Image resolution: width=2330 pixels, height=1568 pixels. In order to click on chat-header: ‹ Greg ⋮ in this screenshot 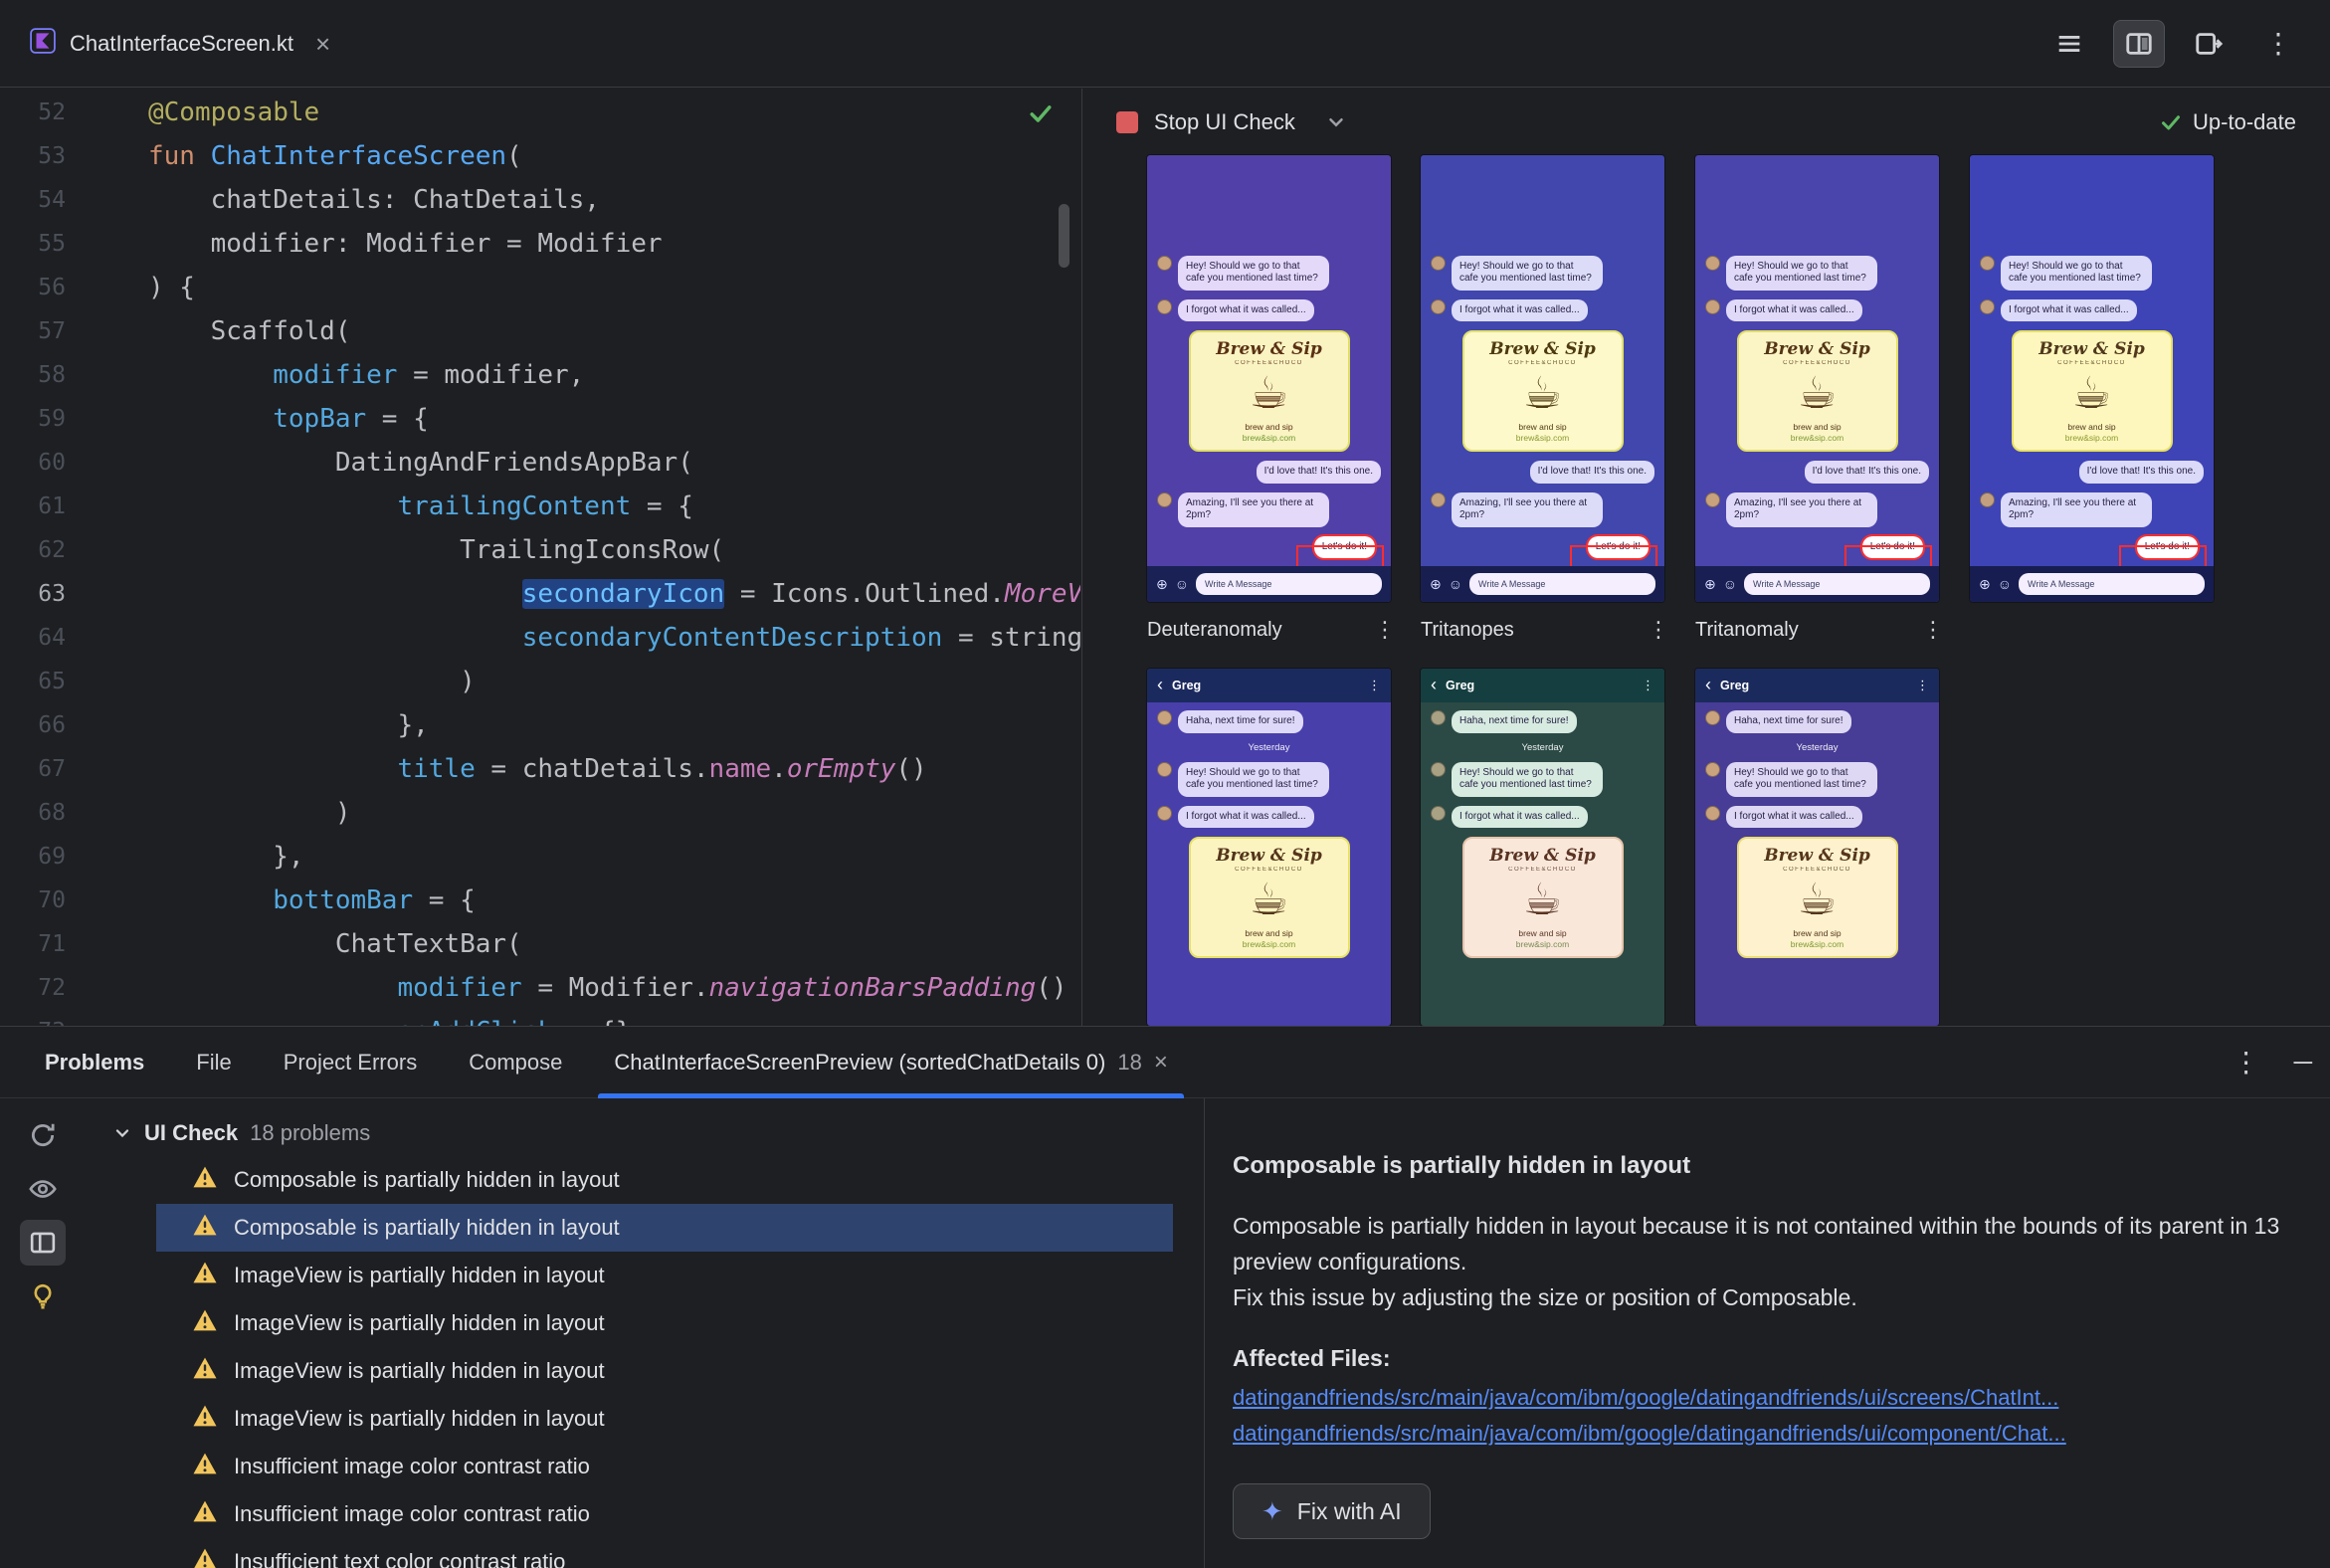, I will do `click(1817, 685)`.